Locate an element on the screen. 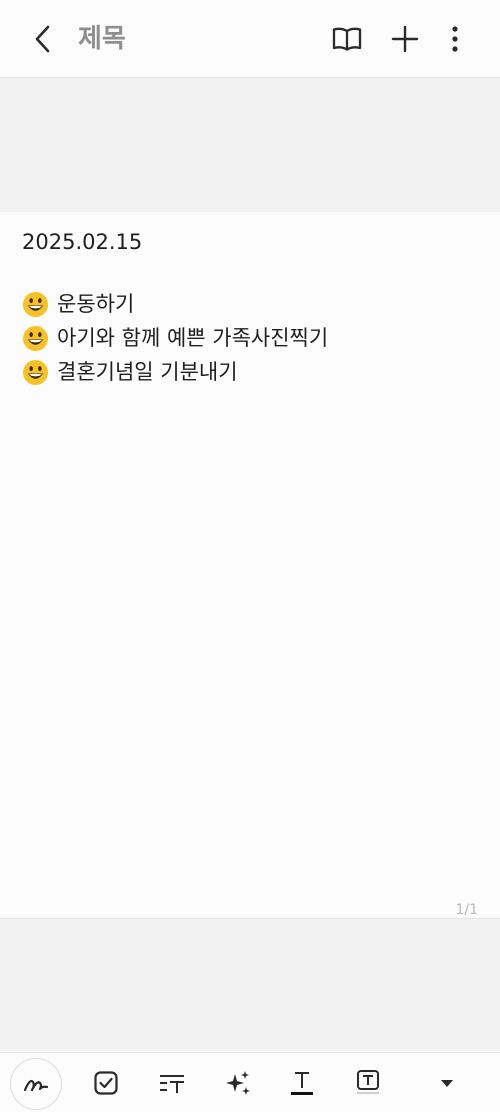  page-margin-top is located at coordinates (250, 145).